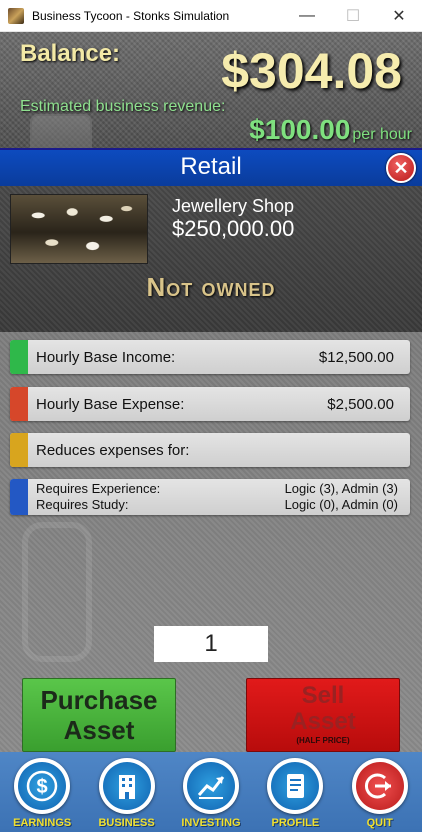 The height and width of the screenshot is (832, 422). What do you see at coordinates (19, 497) in the screenshot?
I see `requires-color-bar` at bounding box center [19, 497].